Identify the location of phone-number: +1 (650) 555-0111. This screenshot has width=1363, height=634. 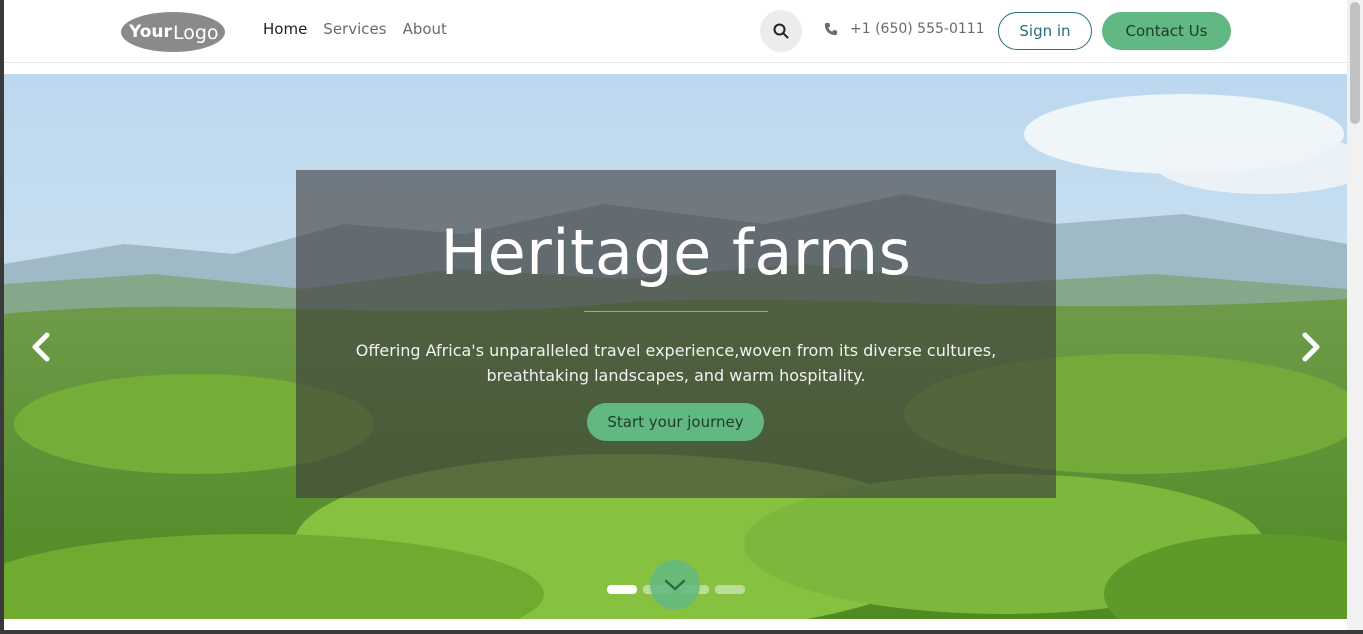
(917, 29).